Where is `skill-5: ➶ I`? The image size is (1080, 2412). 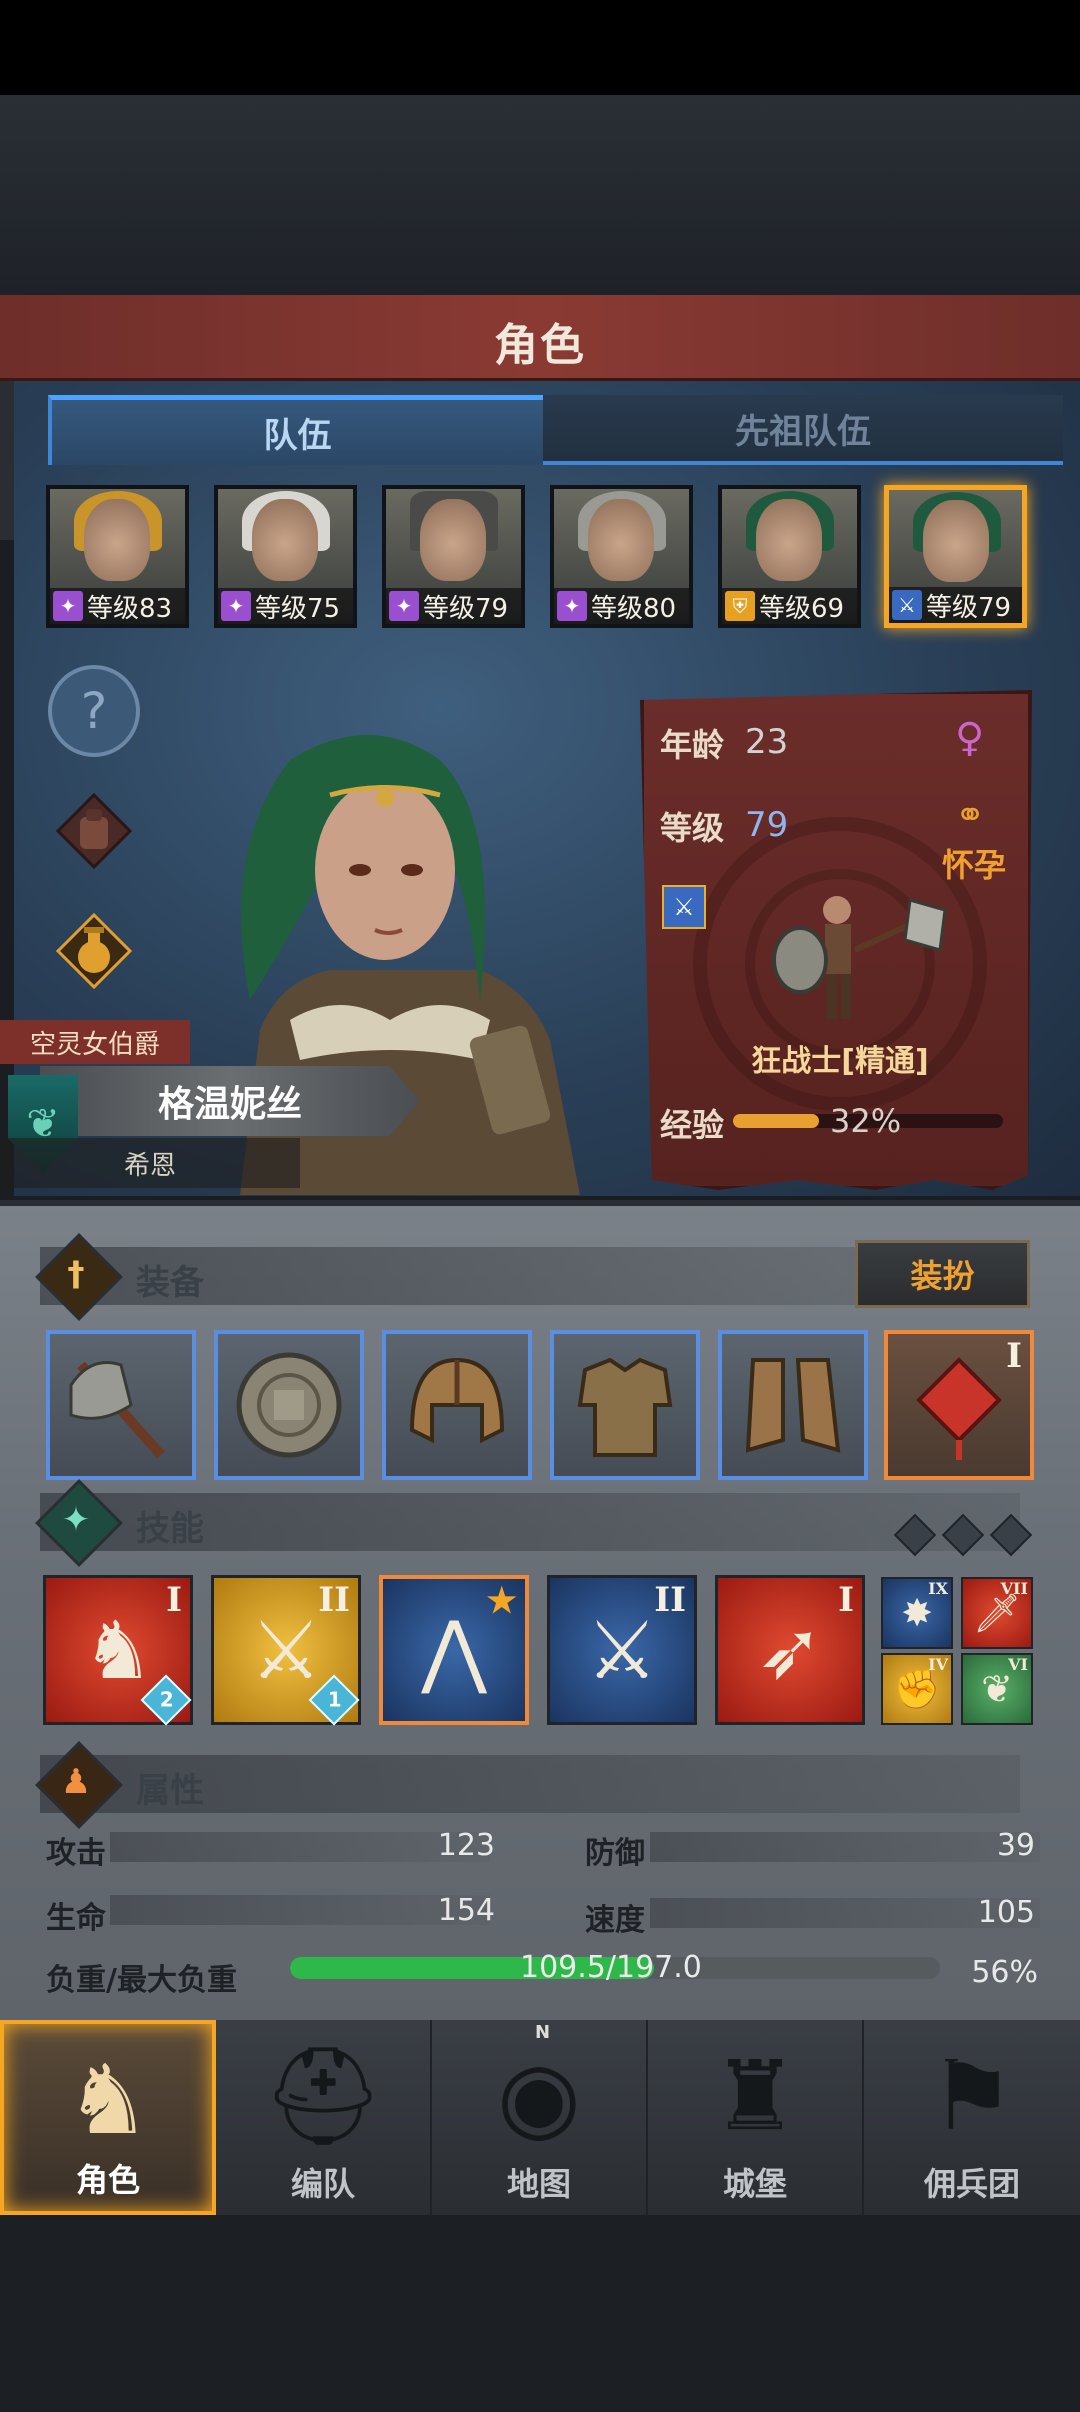 skill-5: ➶ I is located at coordinates (790, 1650).